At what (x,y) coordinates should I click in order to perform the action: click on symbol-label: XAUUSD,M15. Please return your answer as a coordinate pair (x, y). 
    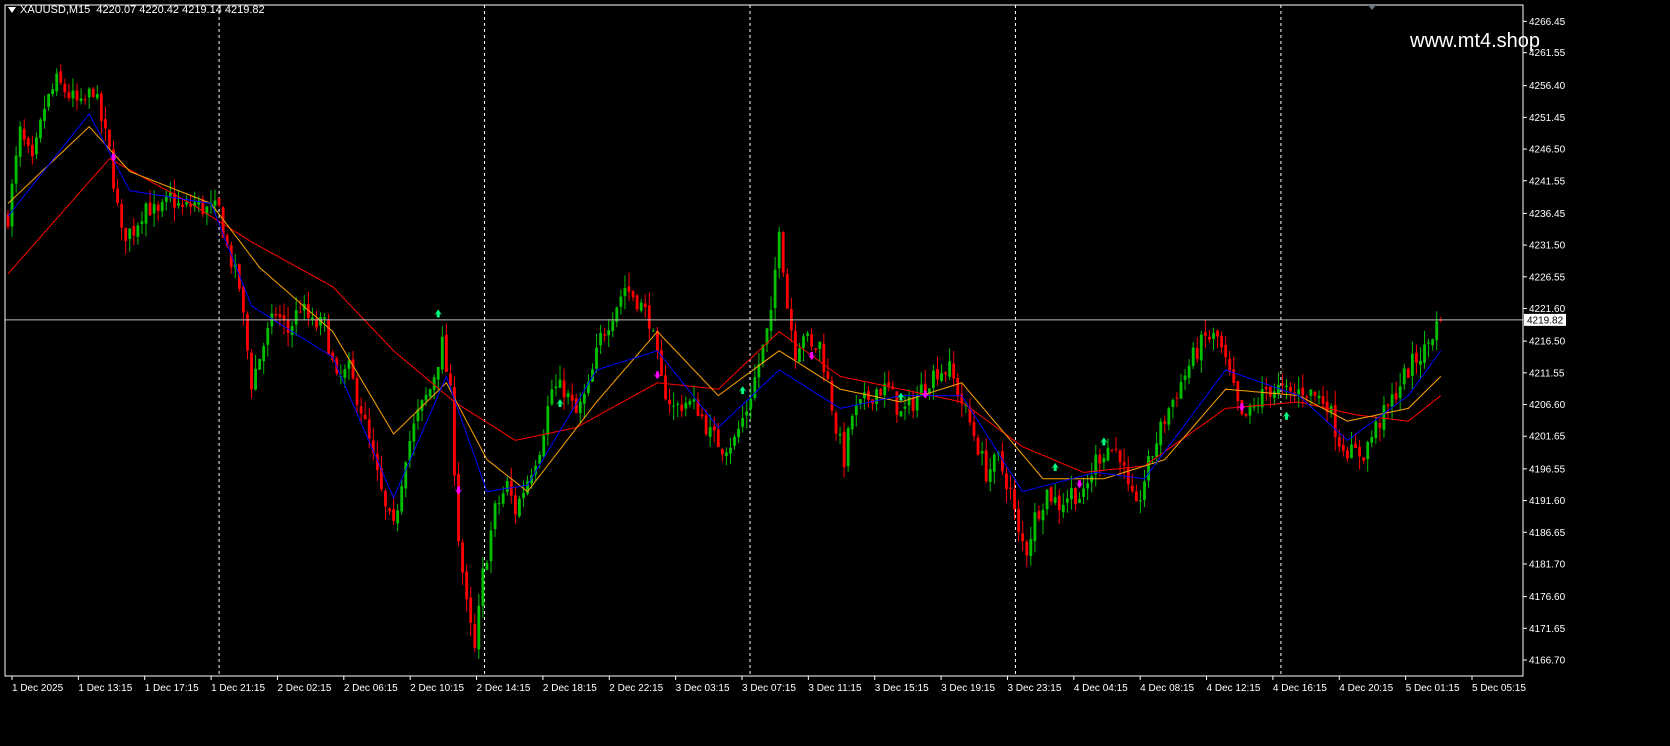
    Looking at the image, I should click on (55, 10).